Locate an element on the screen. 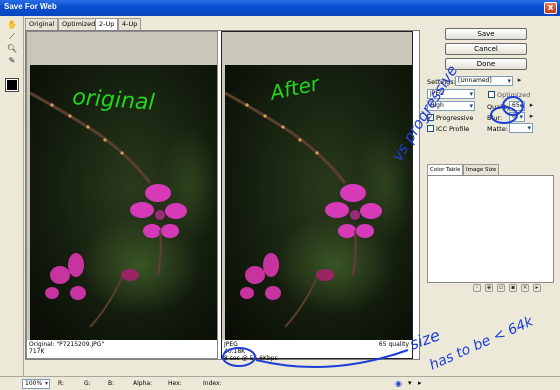 The height and width of the screenshot is (390, 560). format-select: JPEG is located at coordinates (451, 94).